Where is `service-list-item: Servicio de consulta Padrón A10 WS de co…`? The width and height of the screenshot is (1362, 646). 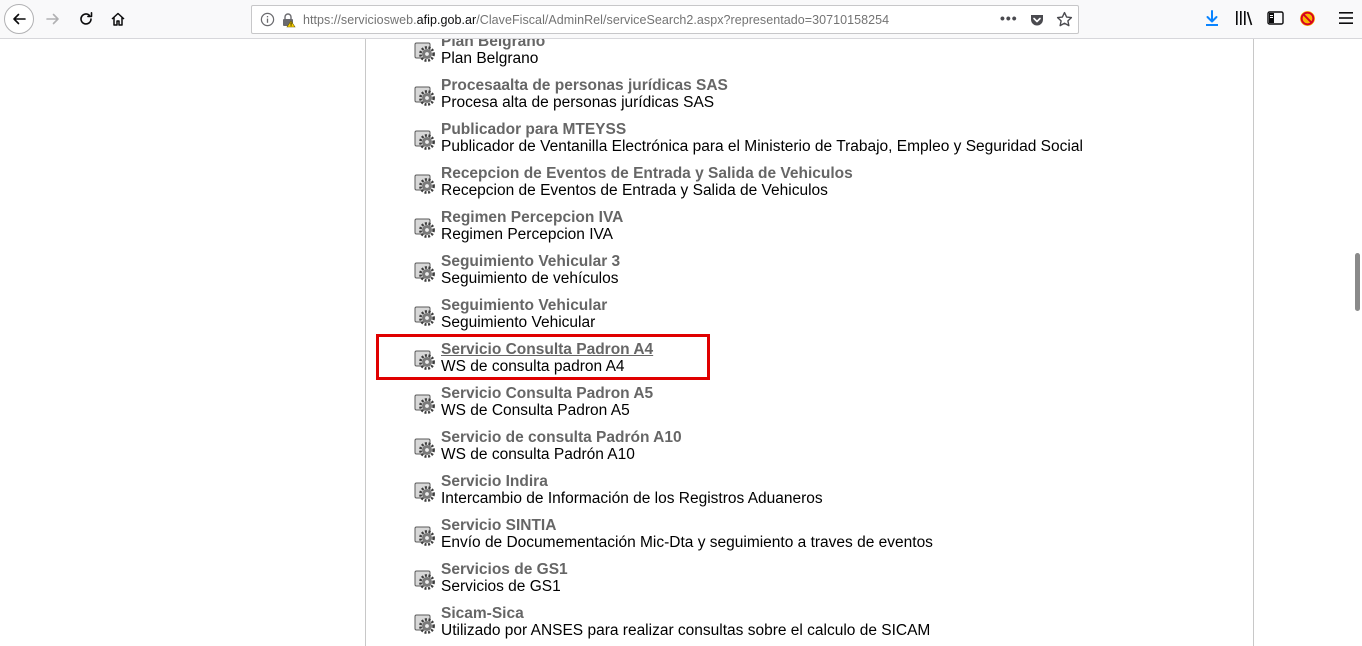 service-list-item: Servicio de consulta Padrón A10 WS de co… is located at coordinates (809, 440).